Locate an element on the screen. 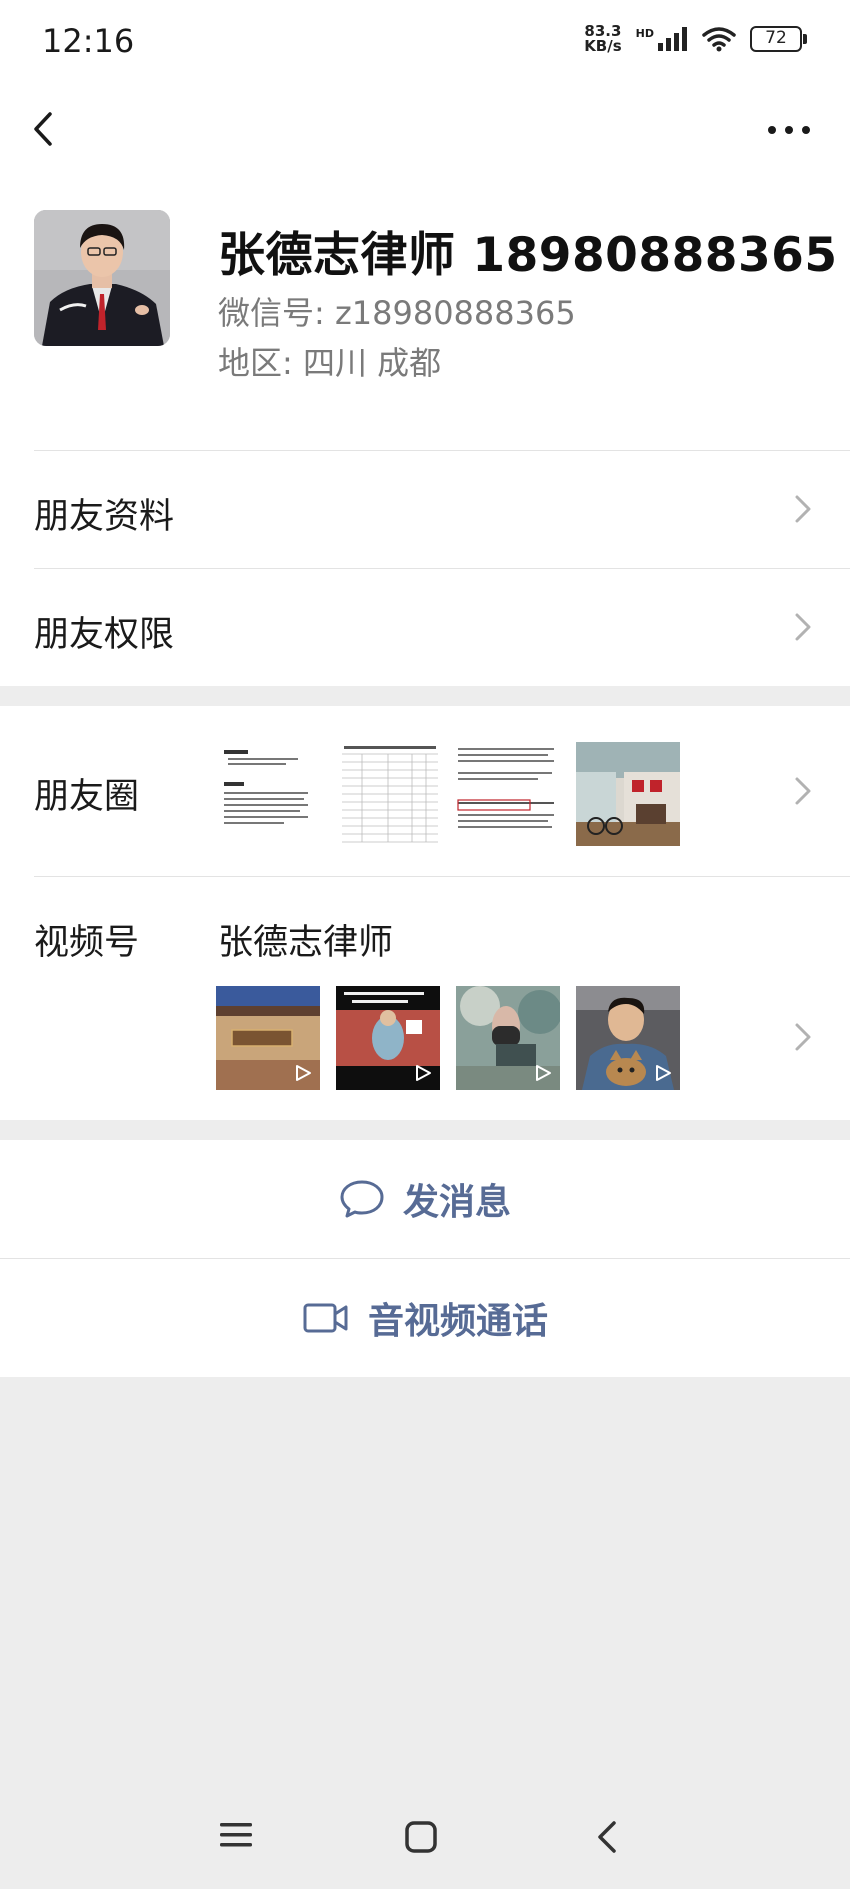  channels-row: 视频号 张德志律师 is located at coordinates (425, 998).